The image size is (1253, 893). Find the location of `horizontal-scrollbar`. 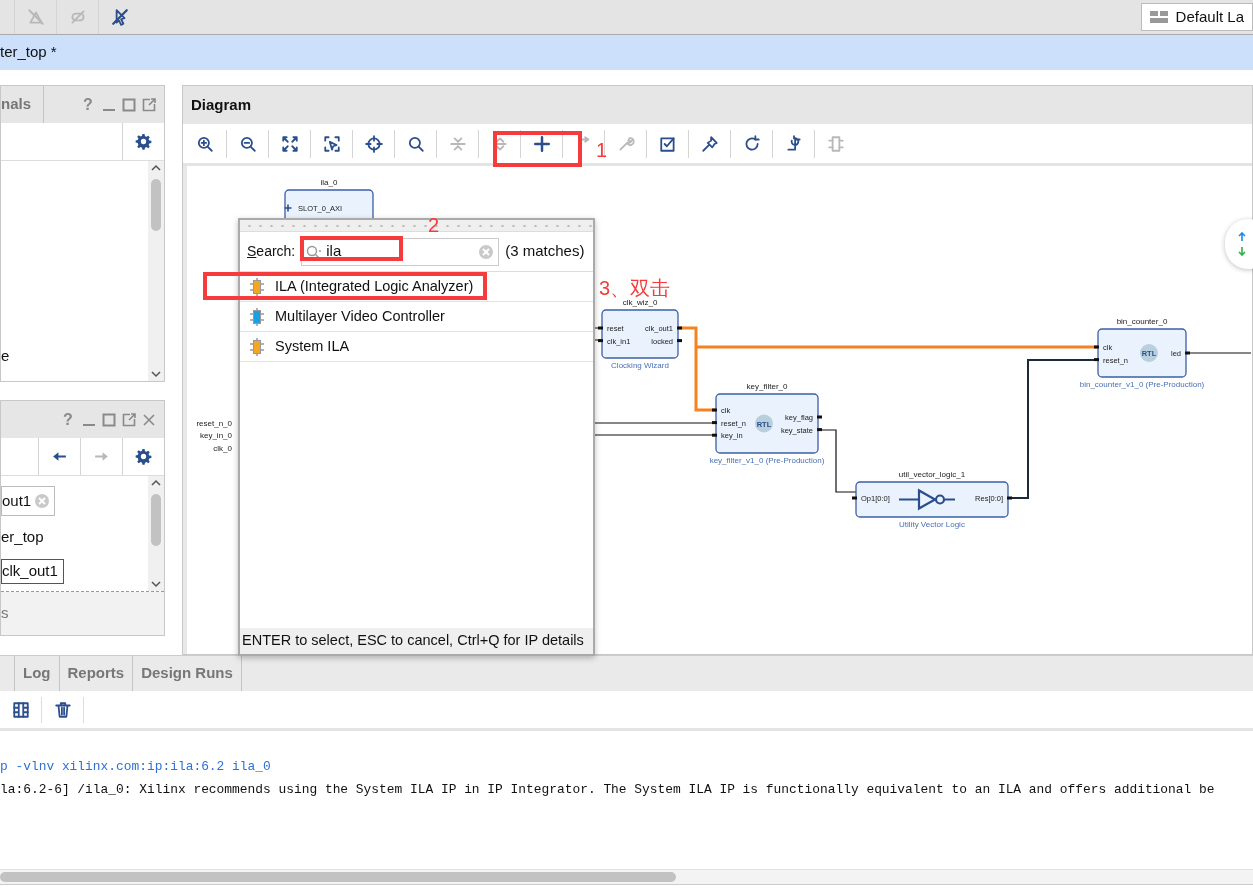

horizontal-scrollbar is located at coordinates (626, 877).